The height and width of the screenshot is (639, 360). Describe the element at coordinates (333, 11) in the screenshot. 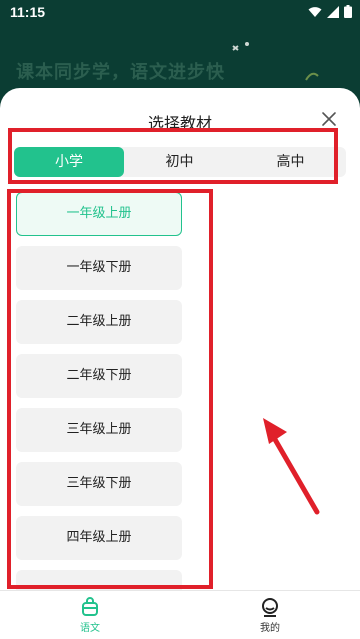

I see `signal-icon` at that location.